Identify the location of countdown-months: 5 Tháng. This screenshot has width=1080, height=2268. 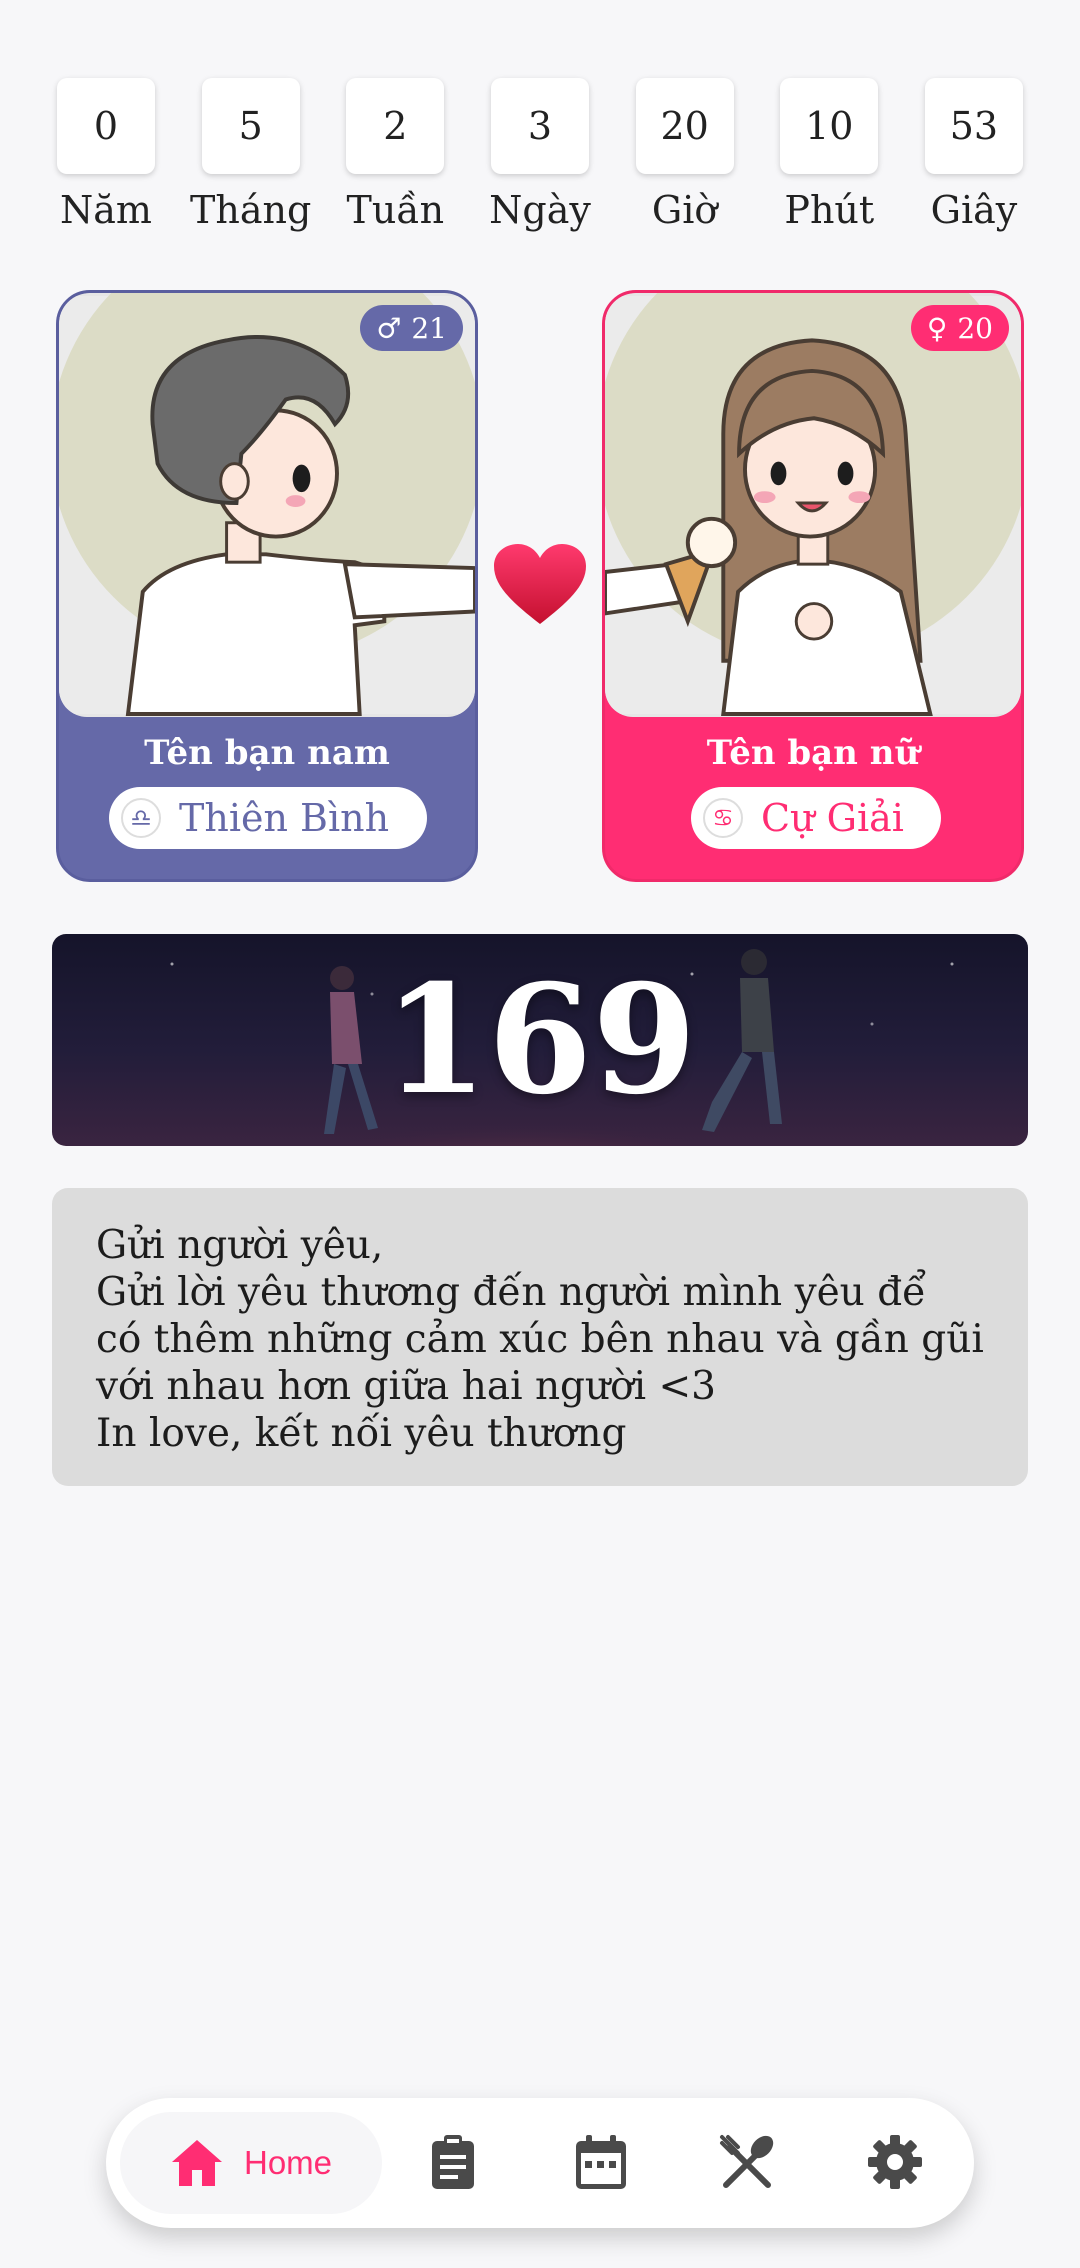
(250, 155).